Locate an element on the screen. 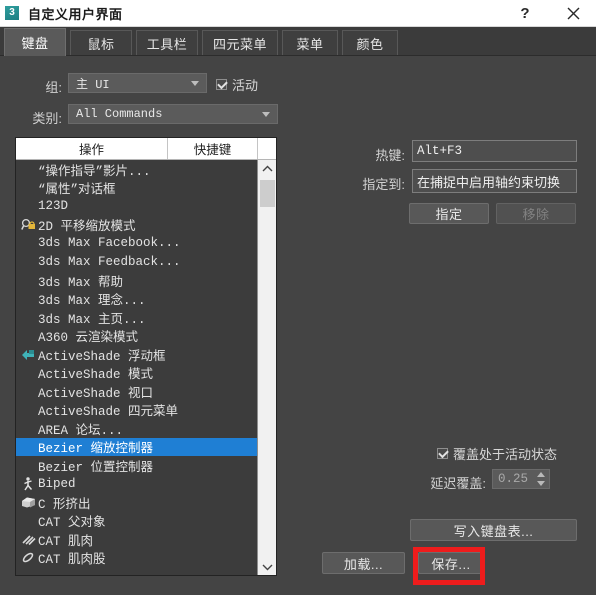 This screenshot has width=596, height=595. list-item: ActiveShade 模式 is located at coordinates (137, 373).